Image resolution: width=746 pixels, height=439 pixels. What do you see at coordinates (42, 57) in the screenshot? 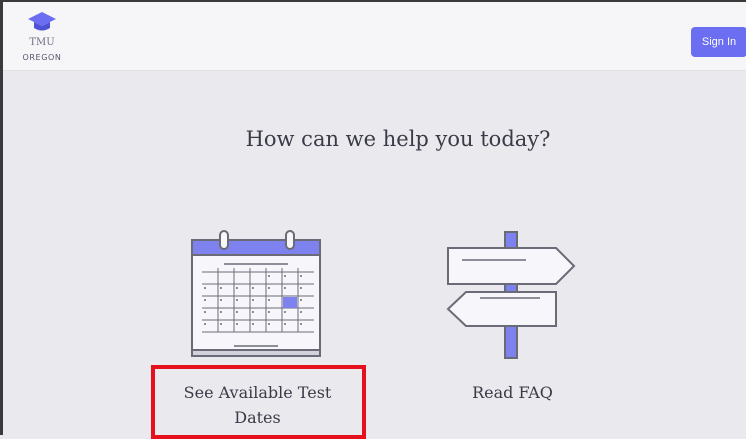
I see `logo-subtitle: OREGON` at bounding box center [42, 57].